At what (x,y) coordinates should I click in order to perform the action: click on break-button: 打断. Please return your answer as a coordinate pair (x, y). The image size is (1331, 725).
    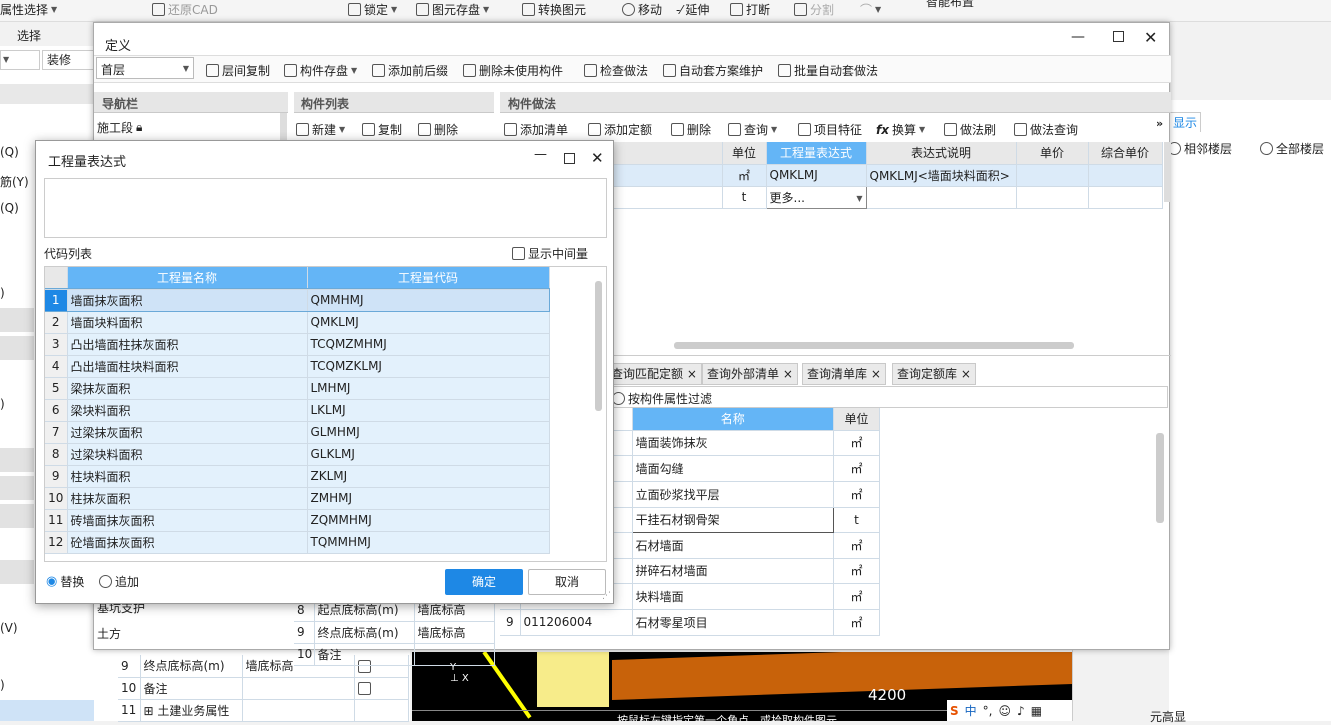
    Looking at the image, I should click on (750, 9).